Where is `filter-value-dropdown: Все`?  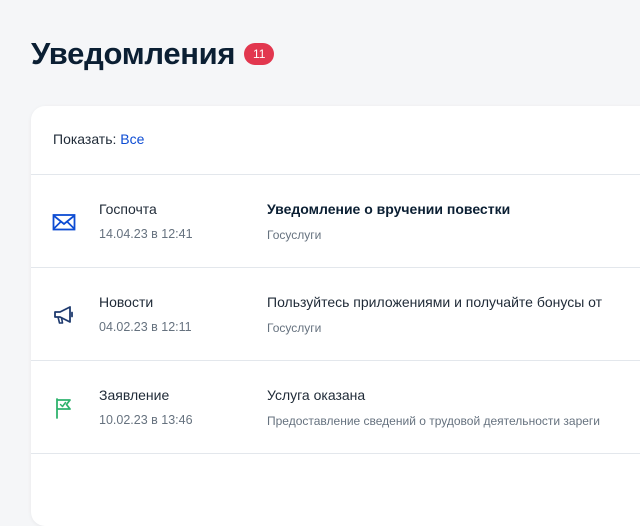 filter-value-dropdown: Все is located at coordinates (132, 139).